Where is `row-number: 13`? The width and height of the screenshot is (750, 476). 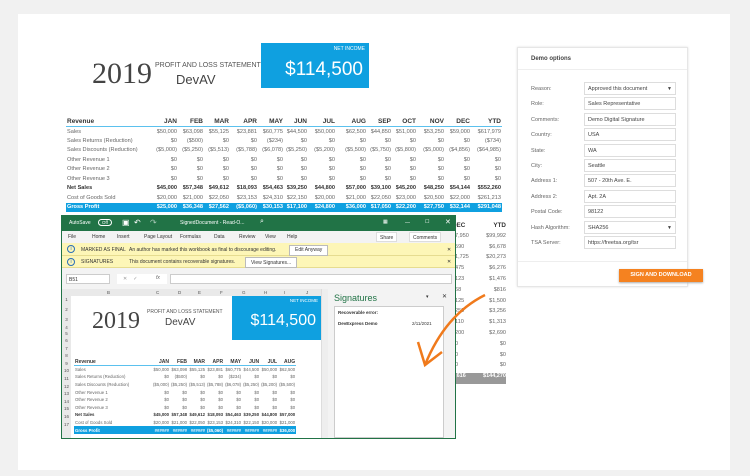 row-number: 13 is located at coordinates (66, 394).